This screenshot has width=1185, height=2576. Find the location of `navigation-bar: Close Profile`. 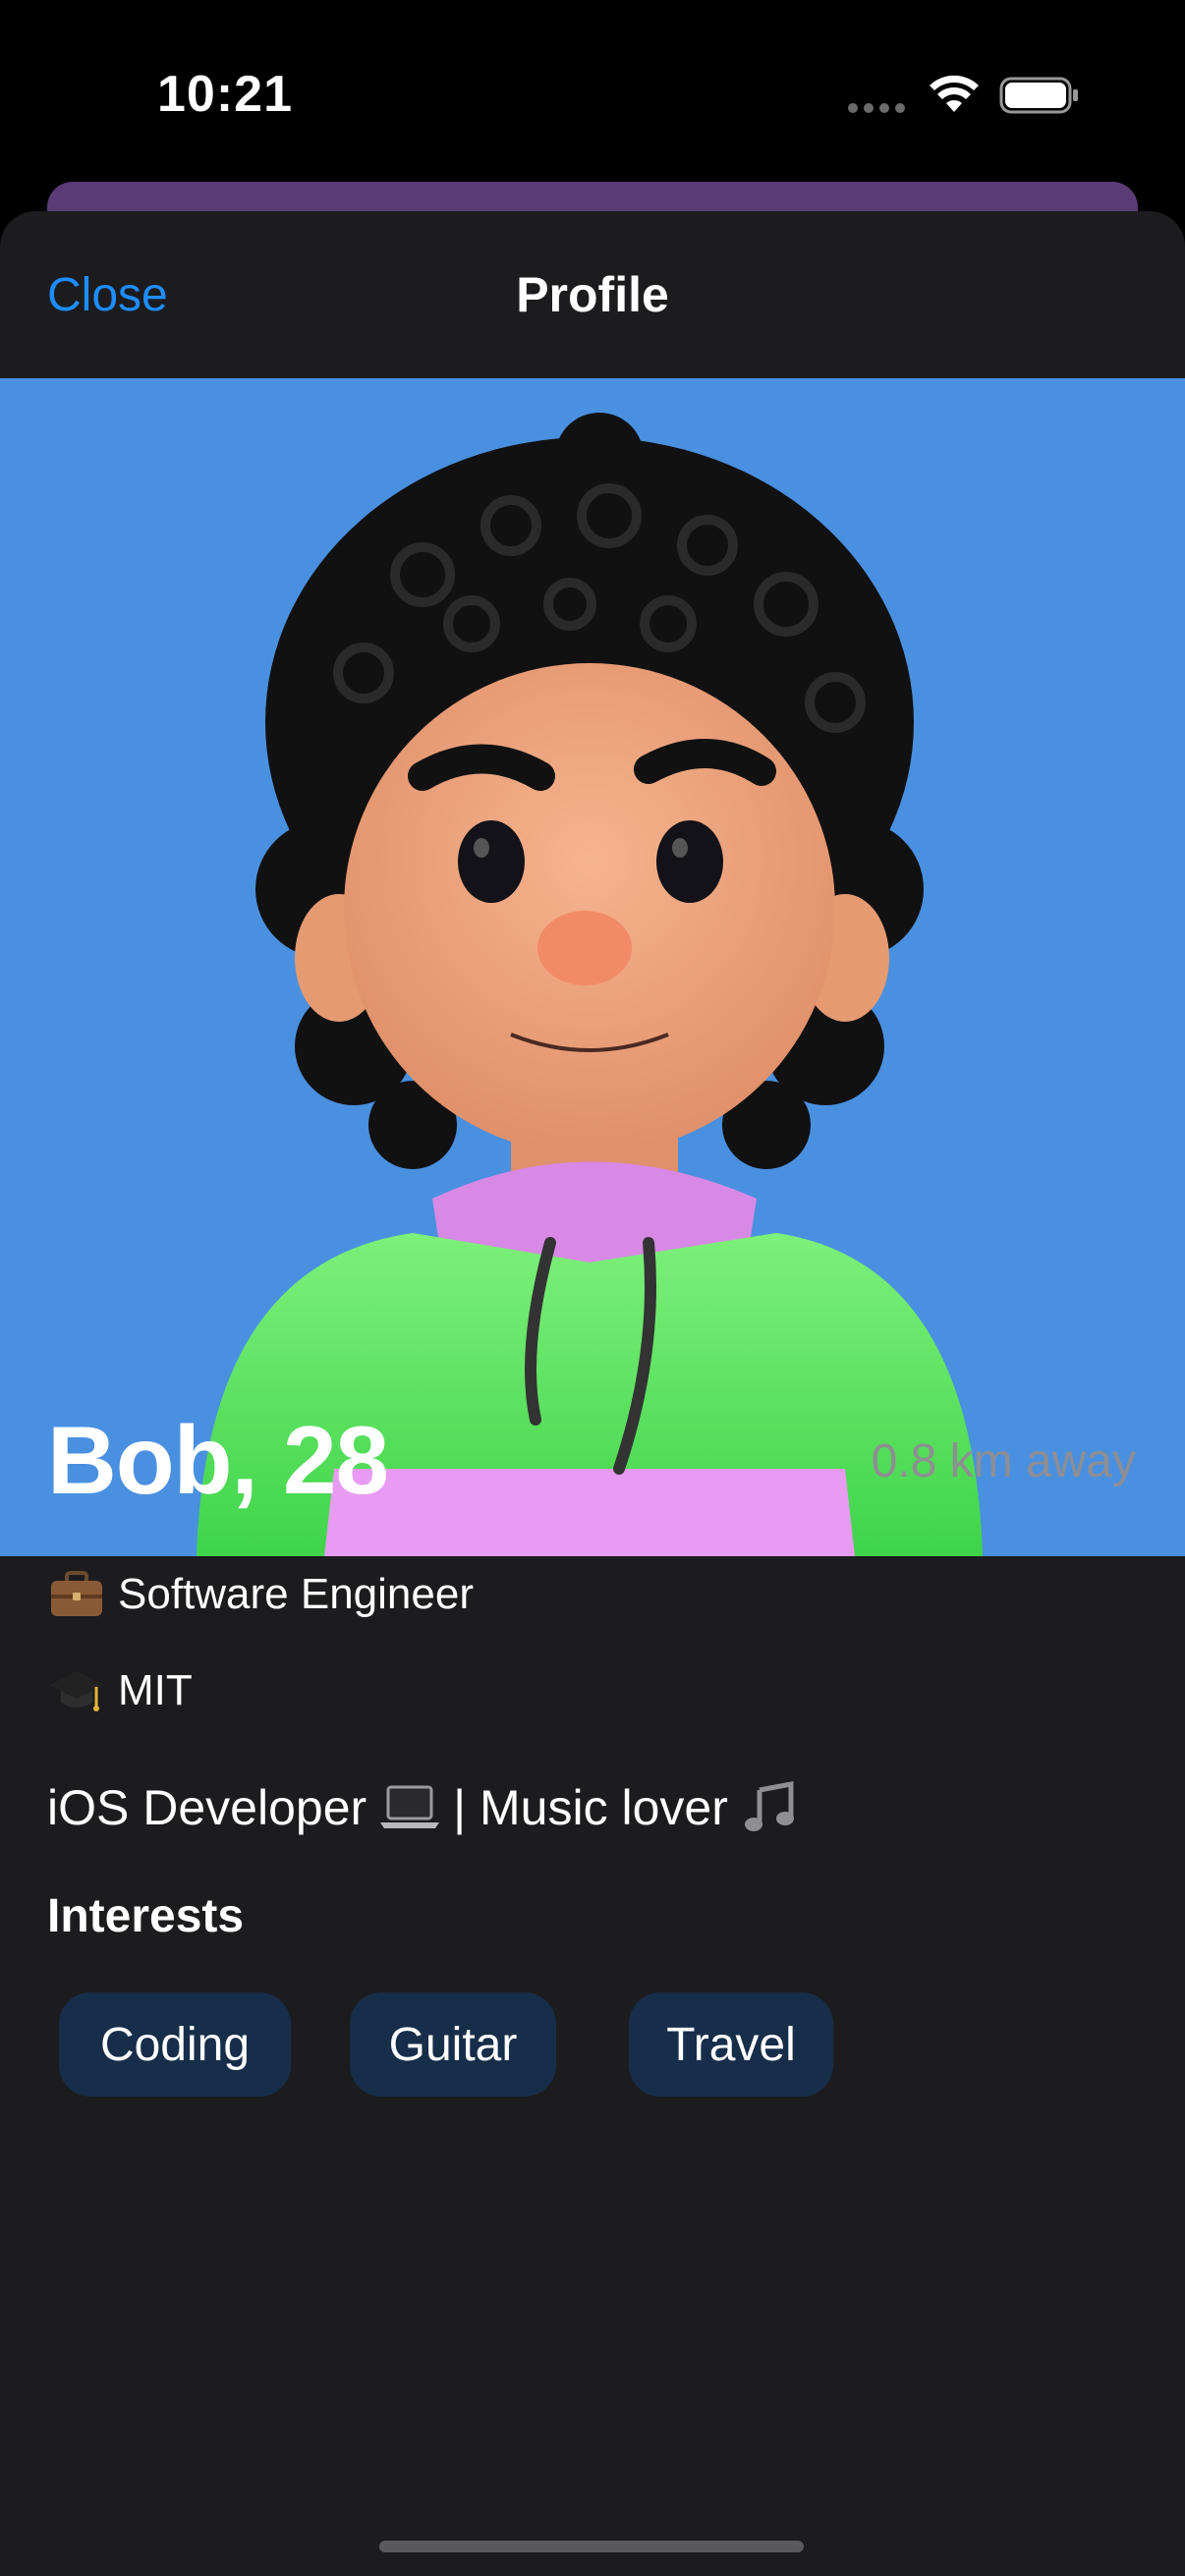

navigation-bar: Close Profile is located at coordinates (592, 294).